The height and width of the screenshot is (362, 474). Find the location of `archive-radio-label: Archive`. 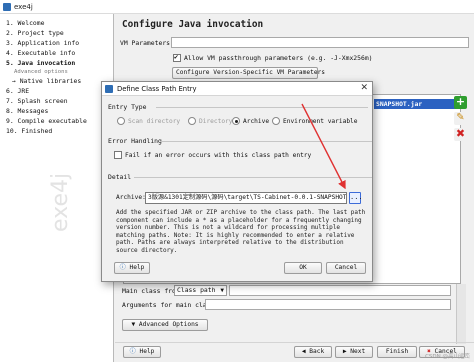

archive-radio-label: Archive is located at coordinates (256, 121).